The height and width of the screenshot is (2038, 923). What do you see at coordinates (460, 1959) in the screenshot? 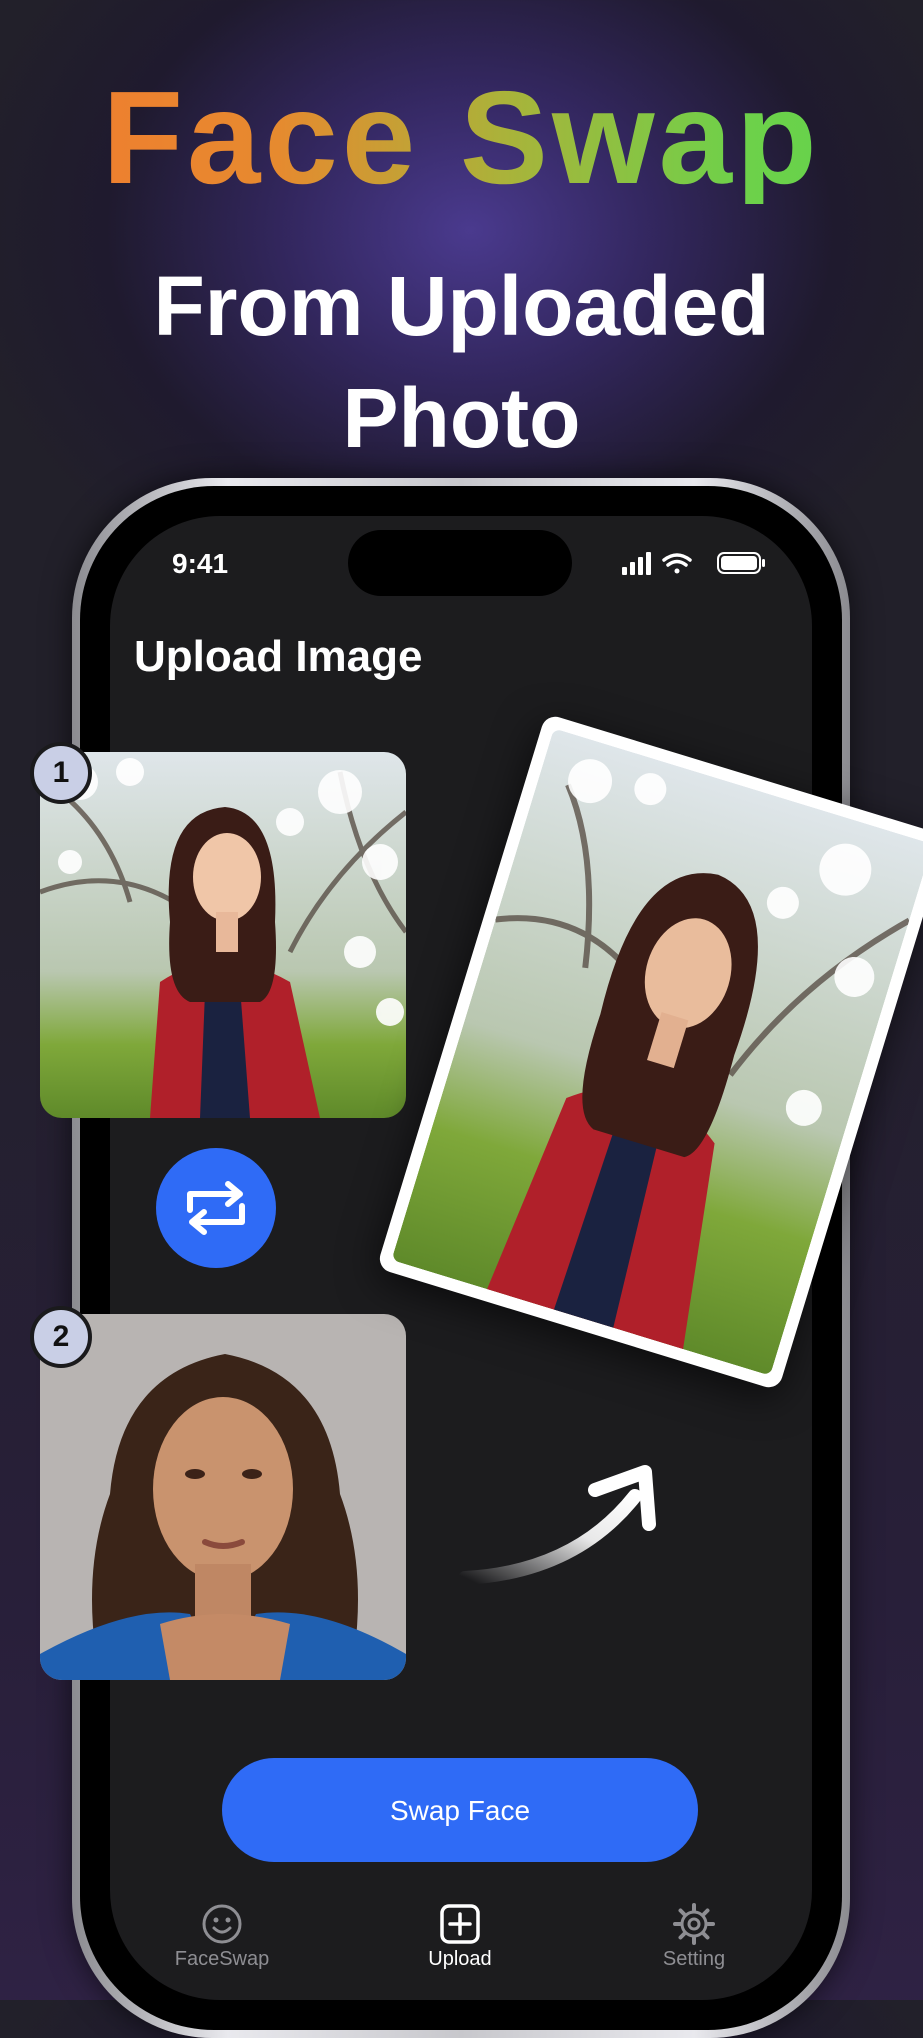
I see `tab-label-upload: Upload` at bounding box center [460, 1959].